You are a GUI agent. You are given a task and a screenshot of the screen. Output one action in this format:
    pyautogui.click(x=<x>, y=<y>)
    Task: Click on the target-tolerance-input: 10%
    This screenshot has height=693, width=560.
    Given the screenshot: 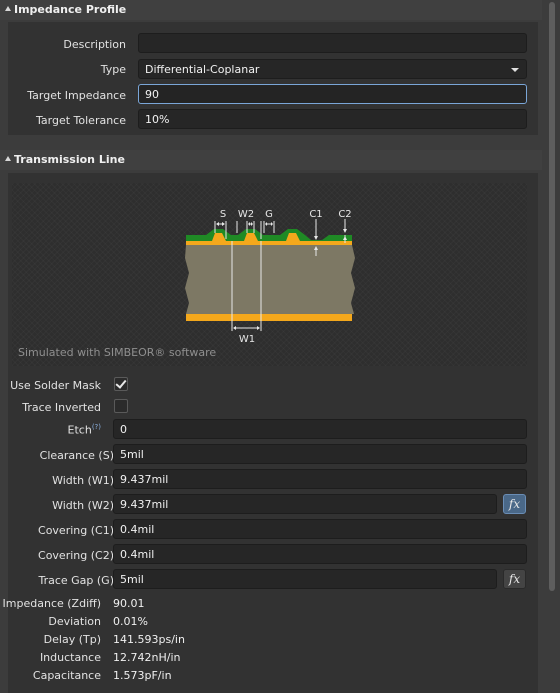 What is the action you would take?
    pyautogui.click(x=332, y=119)
    